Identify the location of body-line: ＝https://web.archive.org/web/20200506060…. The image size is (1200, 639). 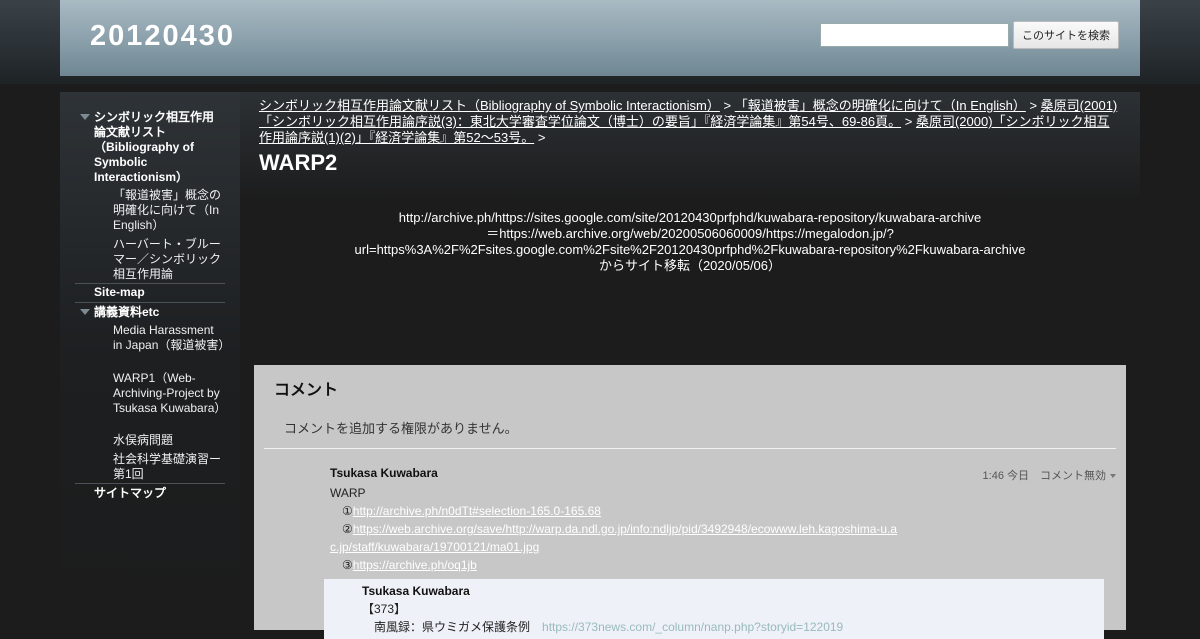
(690, 233).